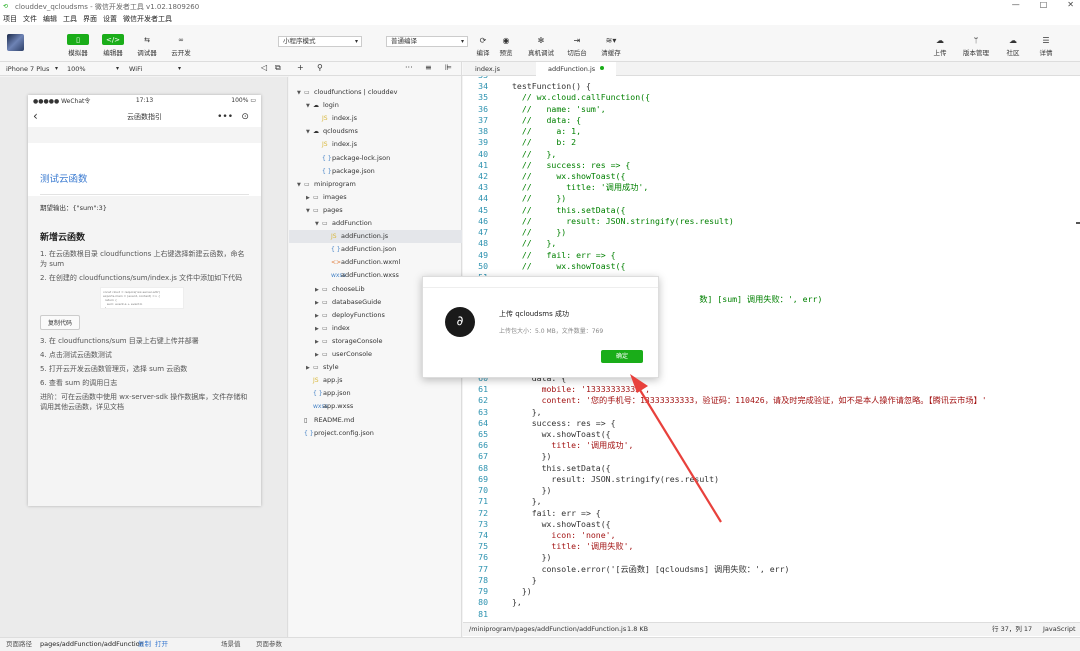  What do you see at coordinates (375, 158) in the screenshot?
I see `tree-item: { }package-lock.json` at bounding box center [375, 158].